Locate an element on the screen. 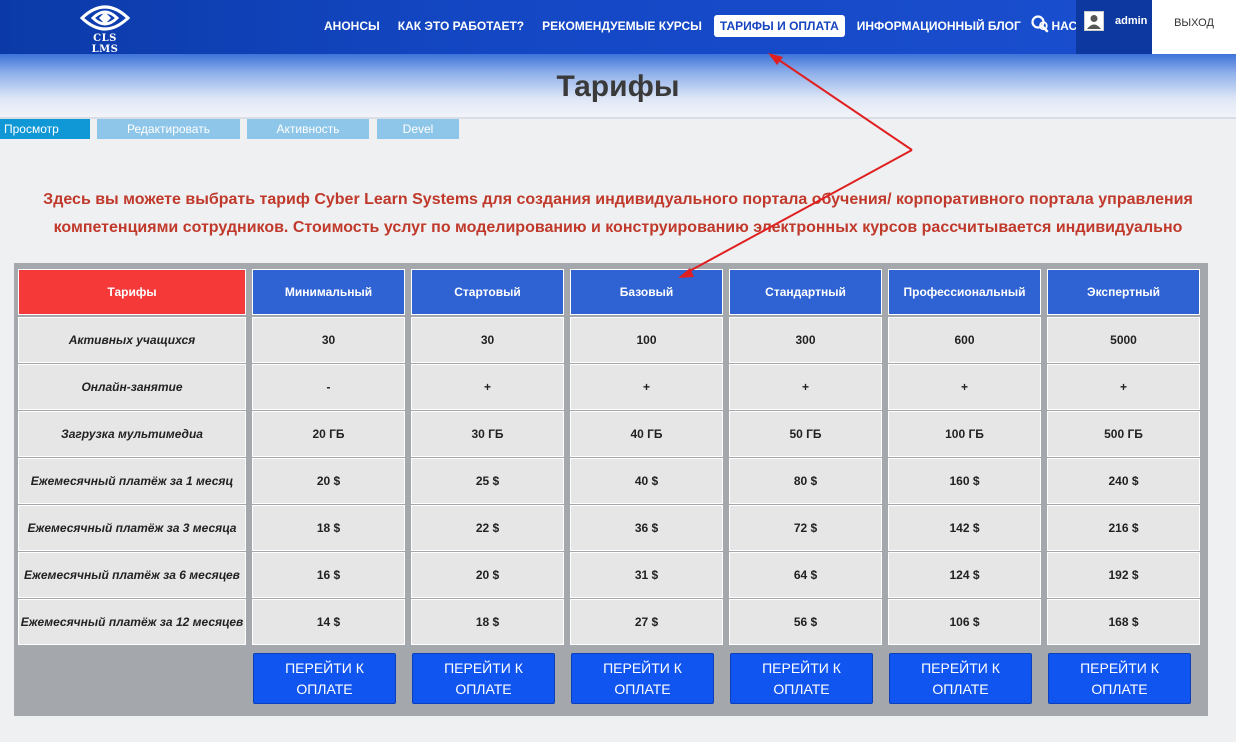 The height and width of the screenshot is (742, 1236). table-cell: 142 $ is located at coordinates (964, 528).